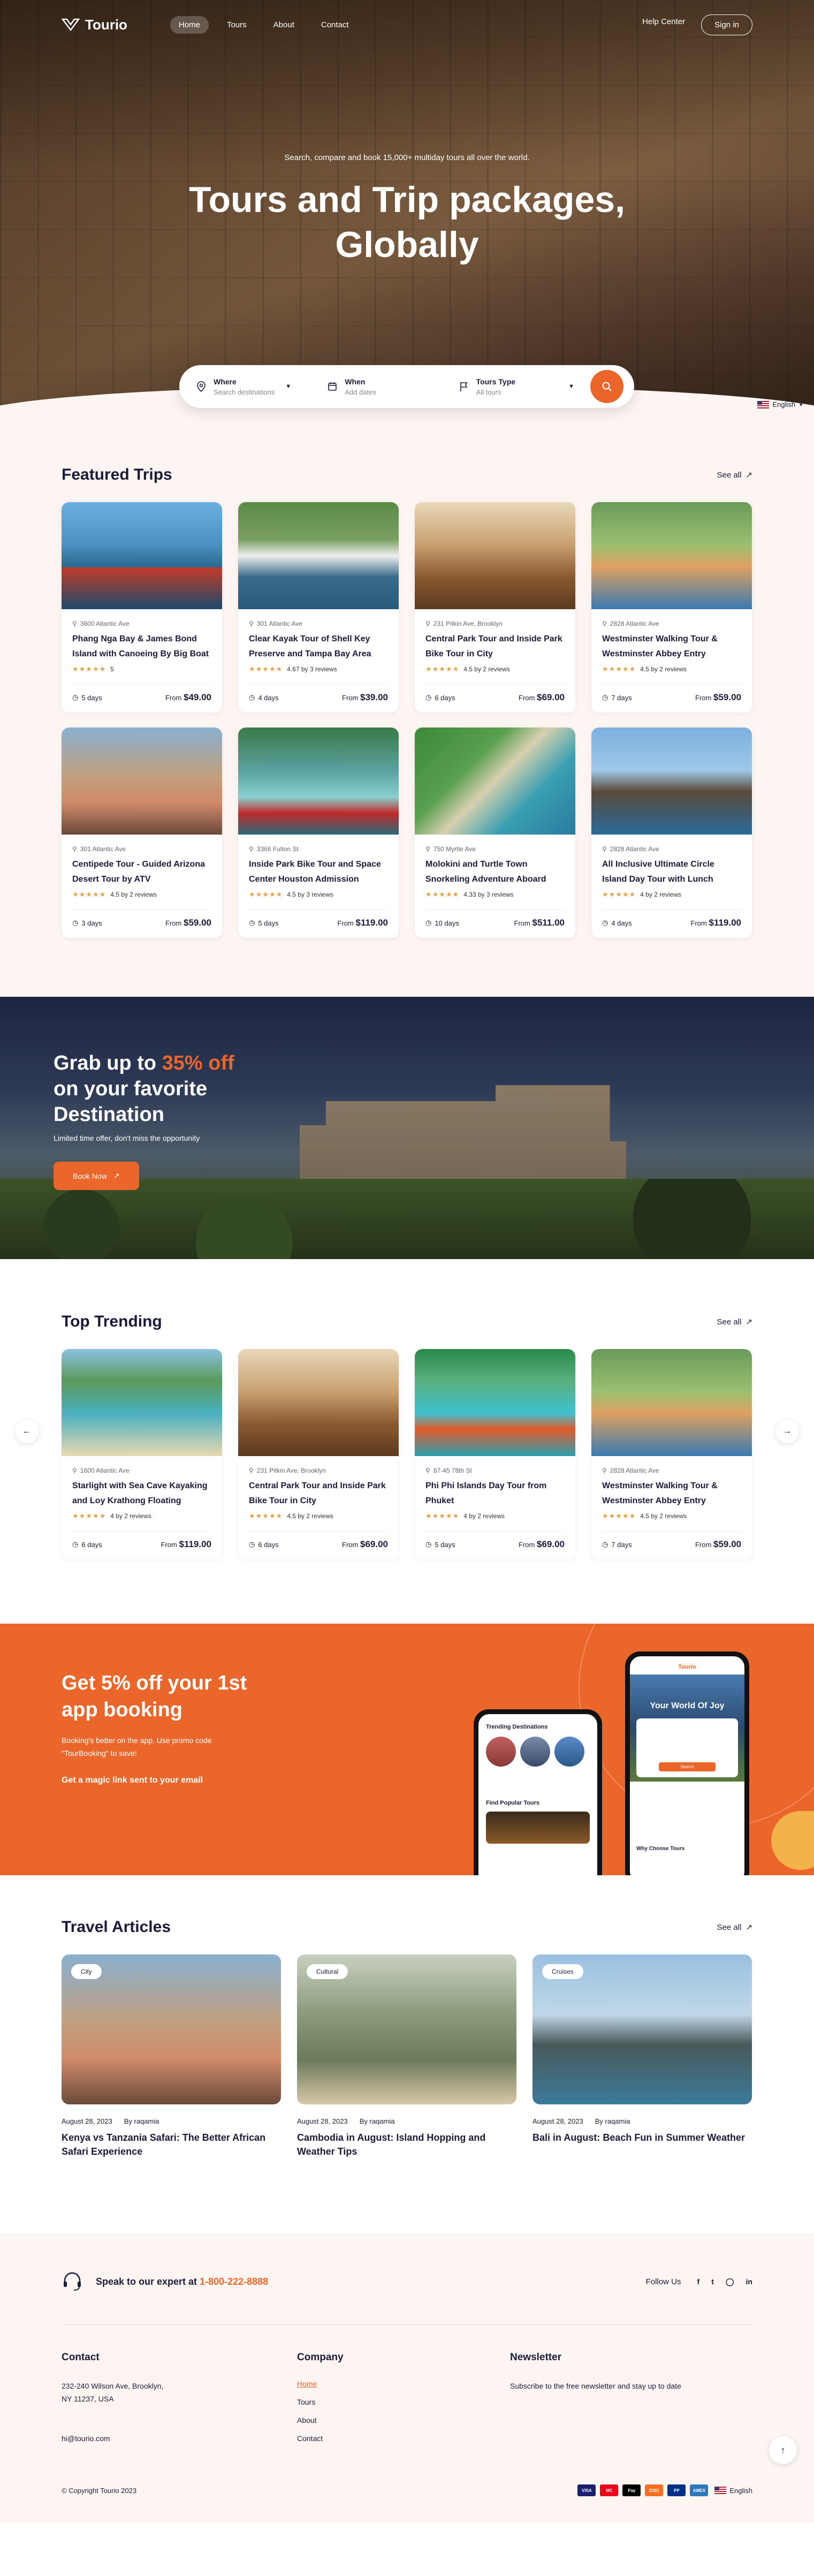 Image resolution: width=814 pixels, height=2576 pixels. I want to click on where-field: Where Search destinations ▼, so click(262, 386).